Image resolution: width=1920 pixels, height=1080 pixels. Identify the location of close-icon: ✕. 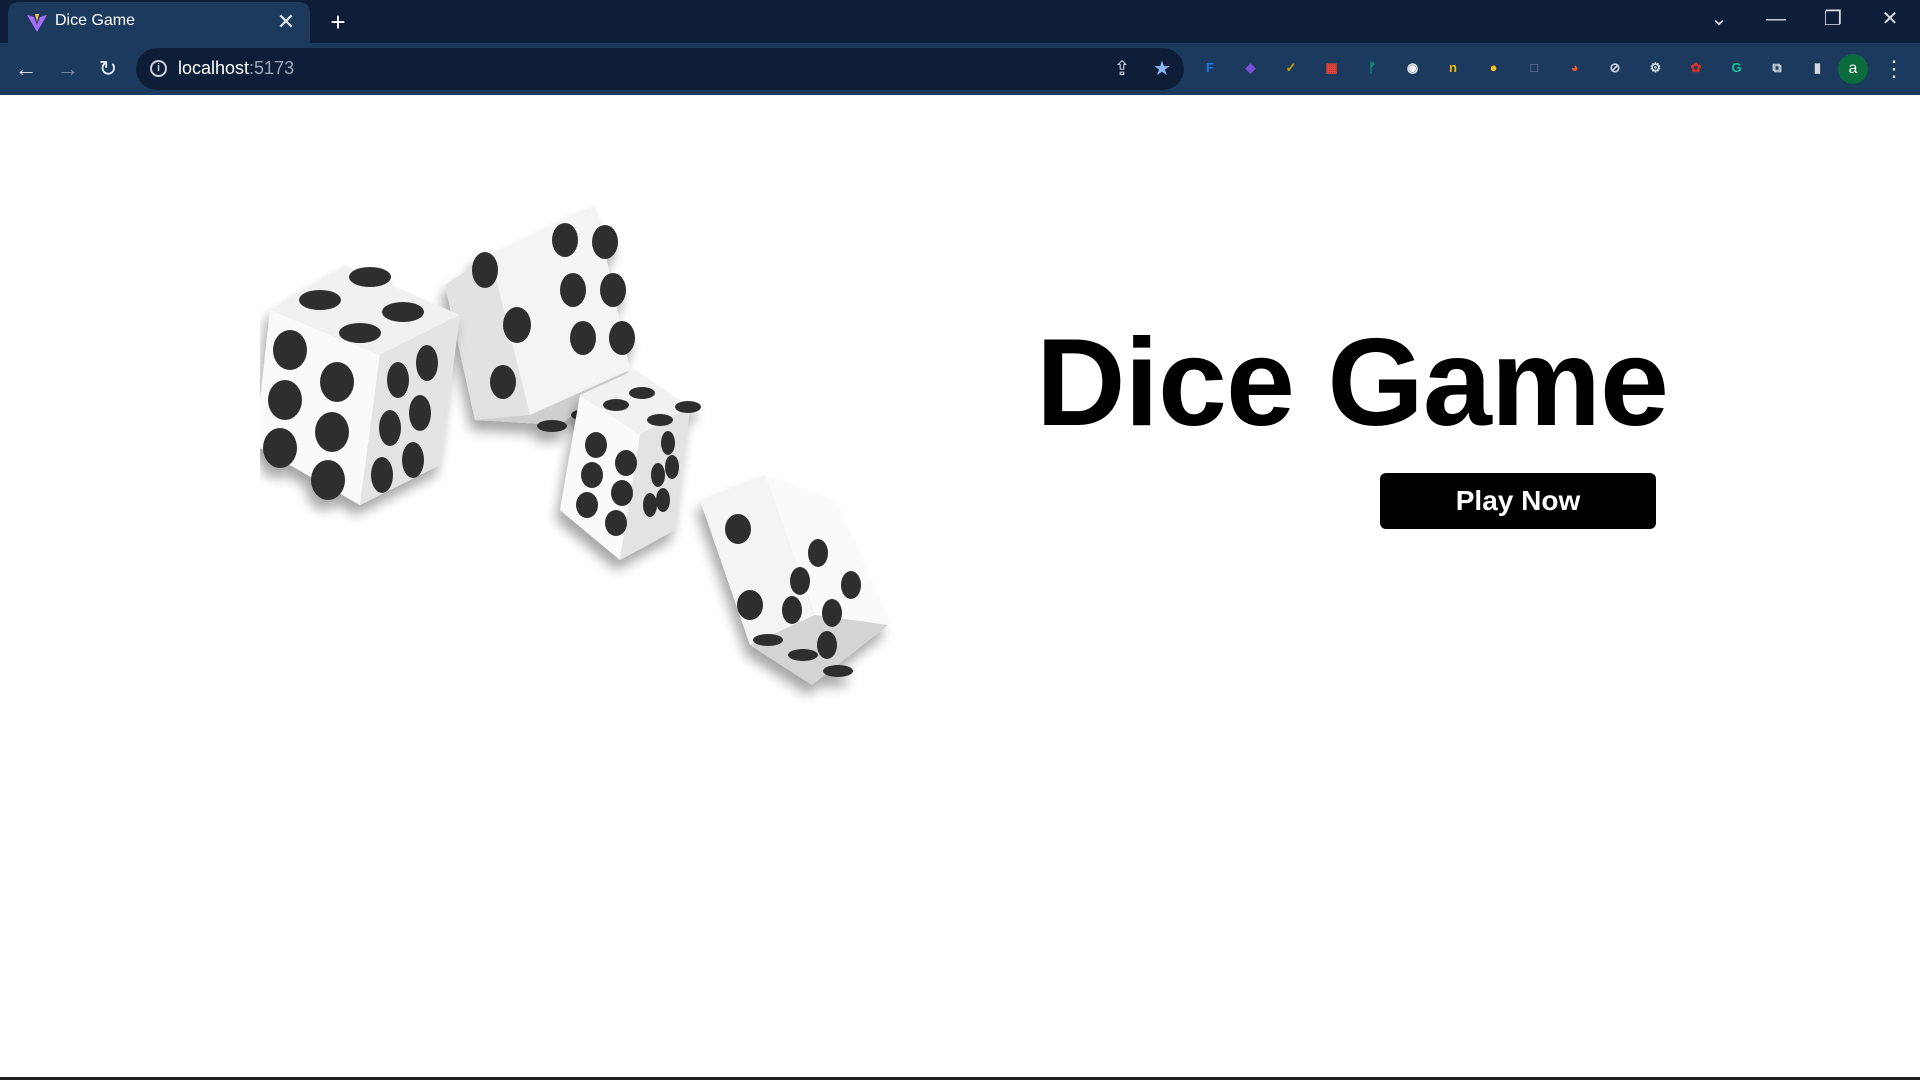
(286, 22).